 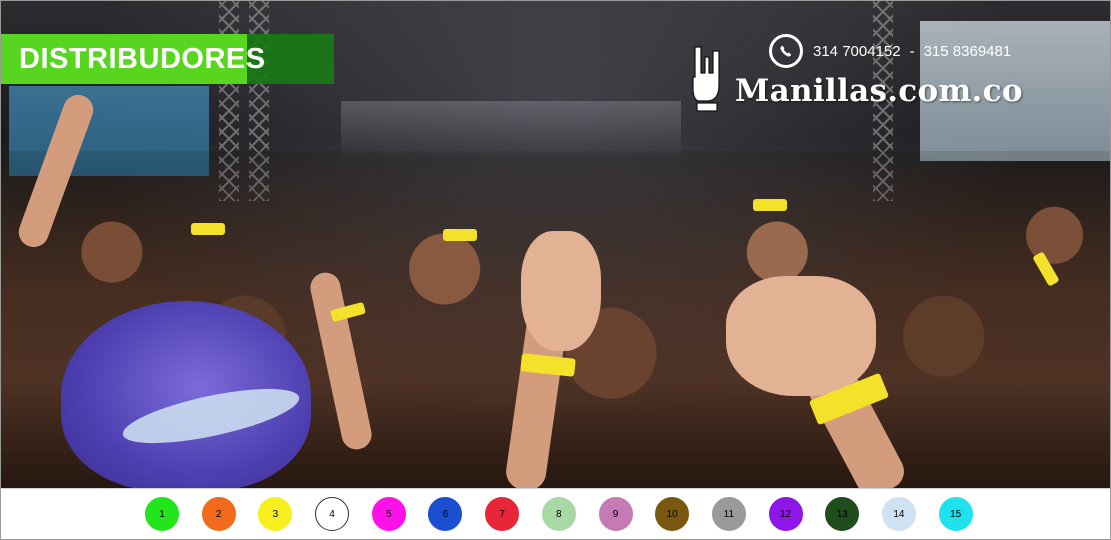 I want to click on color-swatch-14: 14, so click(x=898, y=514).